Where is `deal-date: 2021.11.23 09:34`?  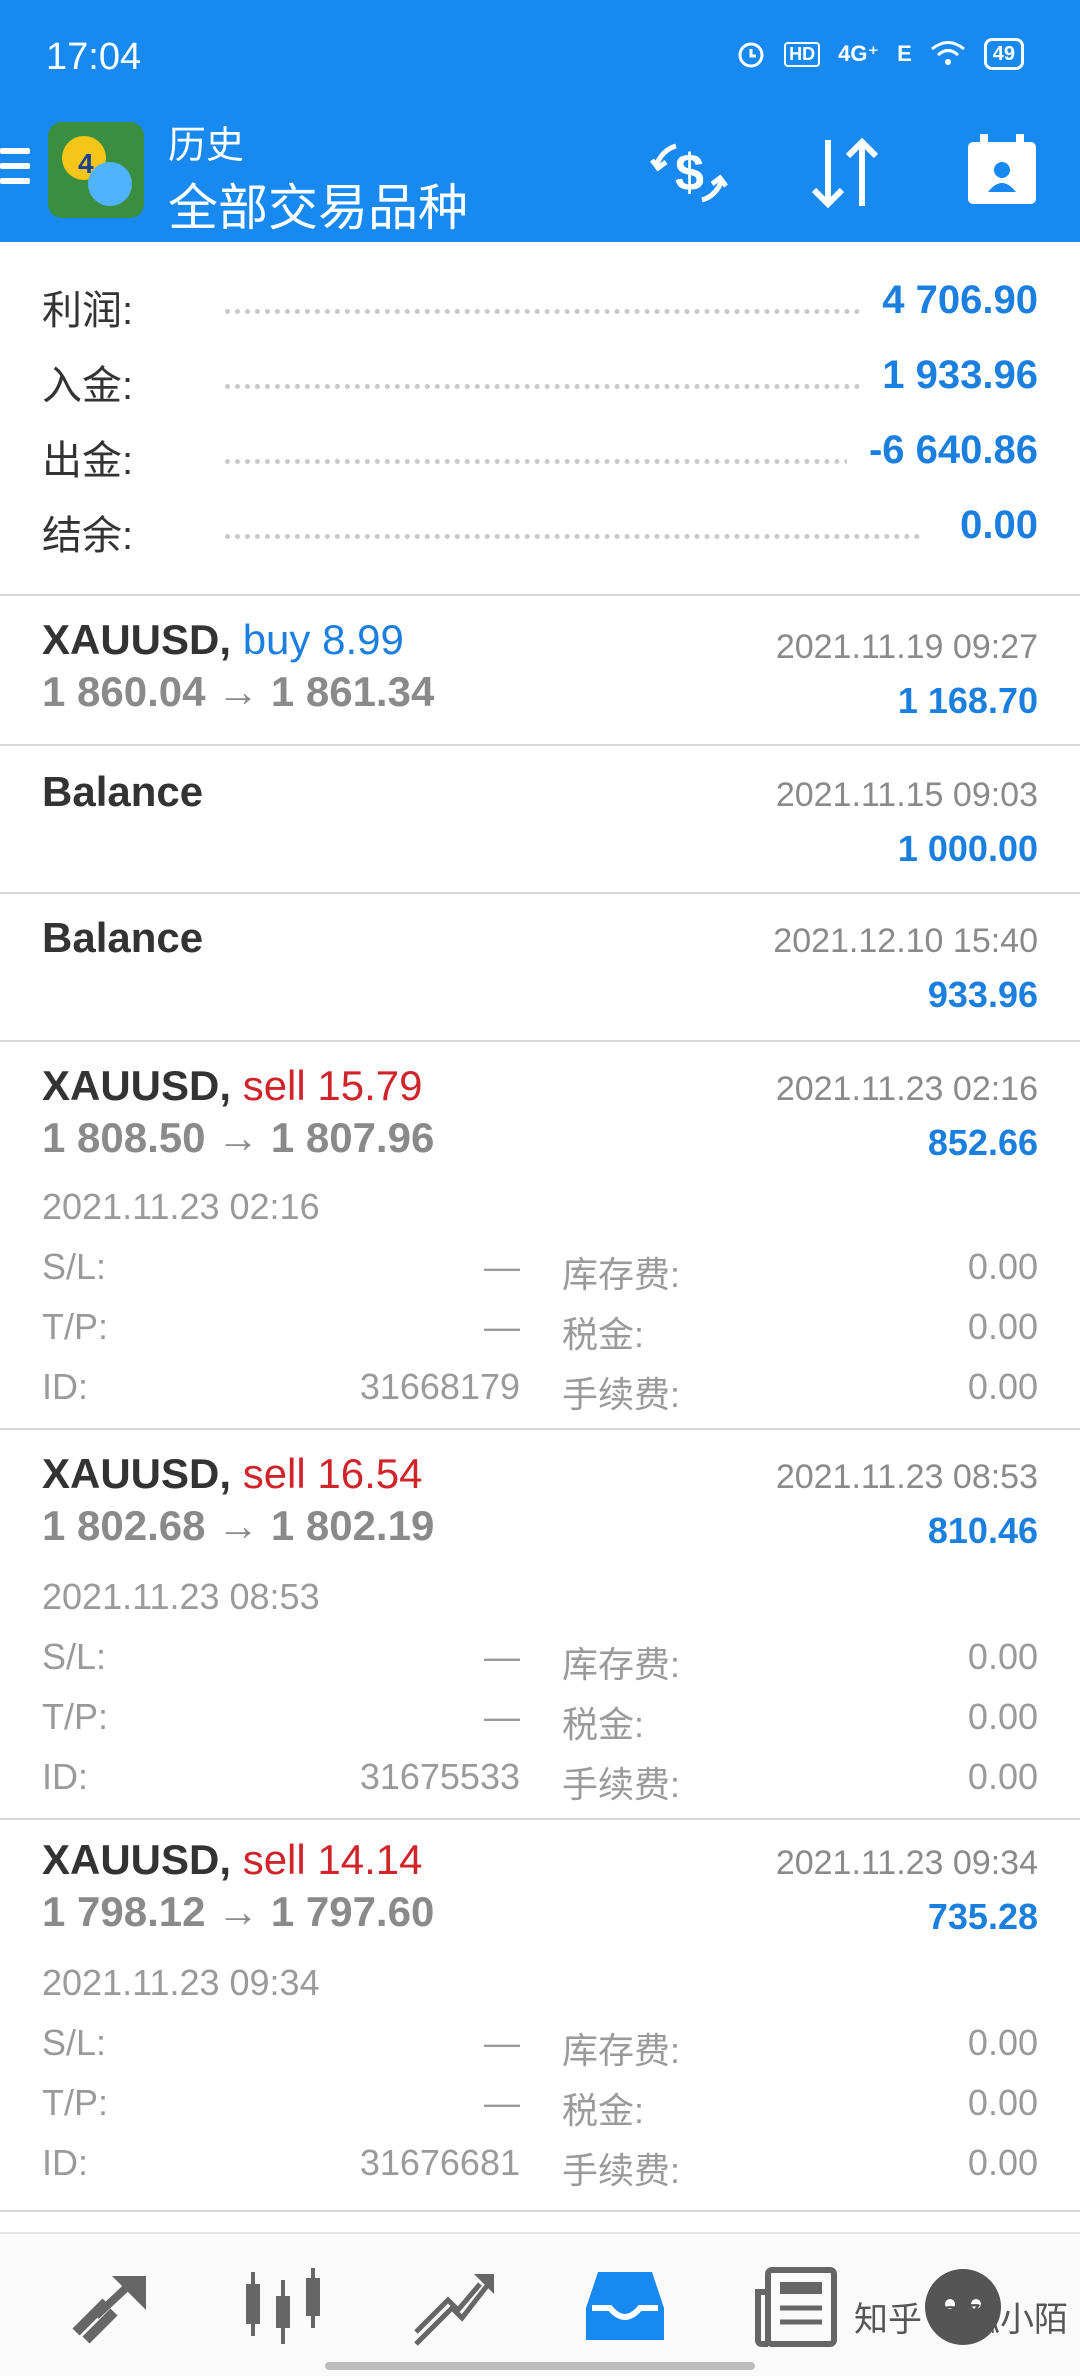
deal-date: 2021.11.23 09:34 is located at coordinates (906, 1863).